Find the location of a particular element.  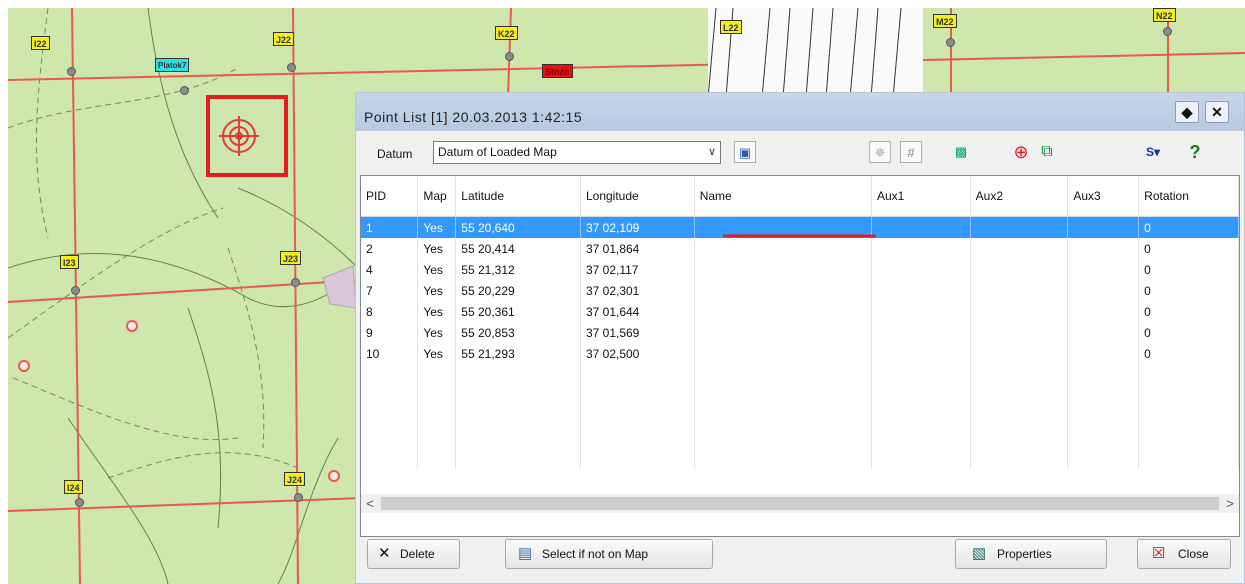

column-header-longitude: Longitude is located at coordinates (637, 196).